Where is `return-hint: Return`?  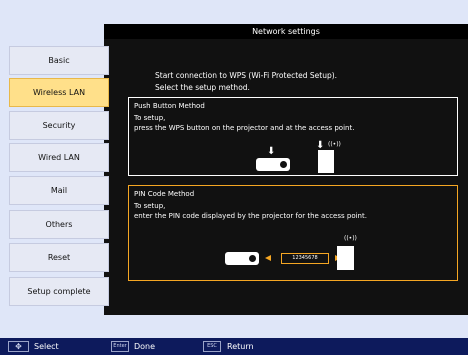 return-hint: Return is located at coordinates (240, 346).